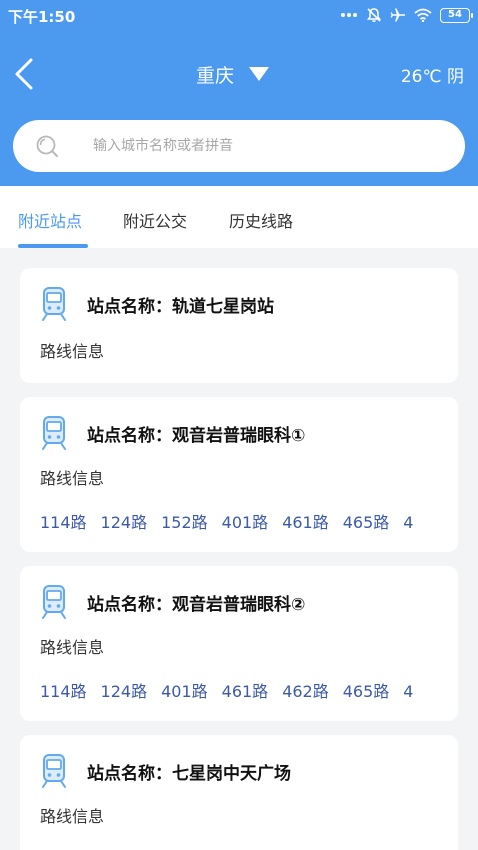 The width and height of the screenshot is (478, 850). What do you see at coordinates (215, 75) in the screenshot?
I see `city-name: 重庆` at bounding box center [215, 75].